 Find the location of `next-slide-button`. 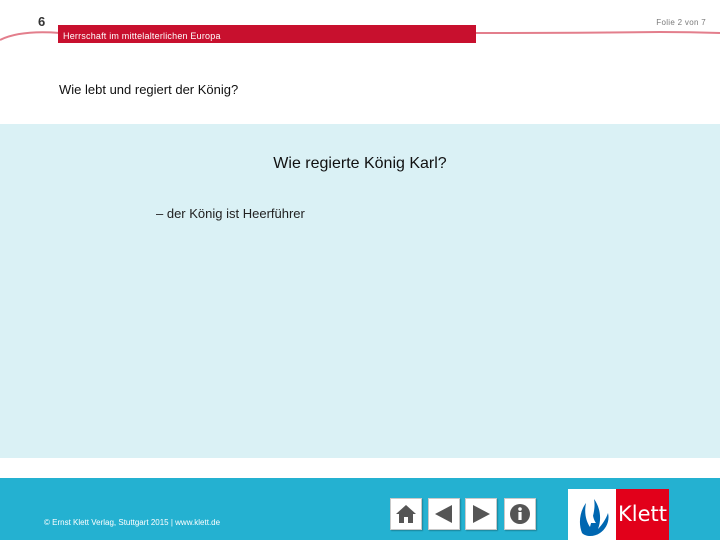

next-slide-button is located at coordinates (481, 514).